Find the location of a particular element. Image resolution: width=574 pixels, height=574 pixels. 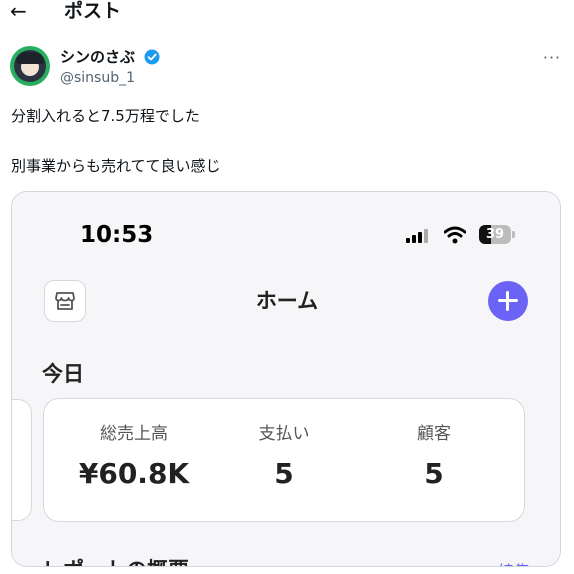

app-title: ホーム is located at coordinates (287, 301).